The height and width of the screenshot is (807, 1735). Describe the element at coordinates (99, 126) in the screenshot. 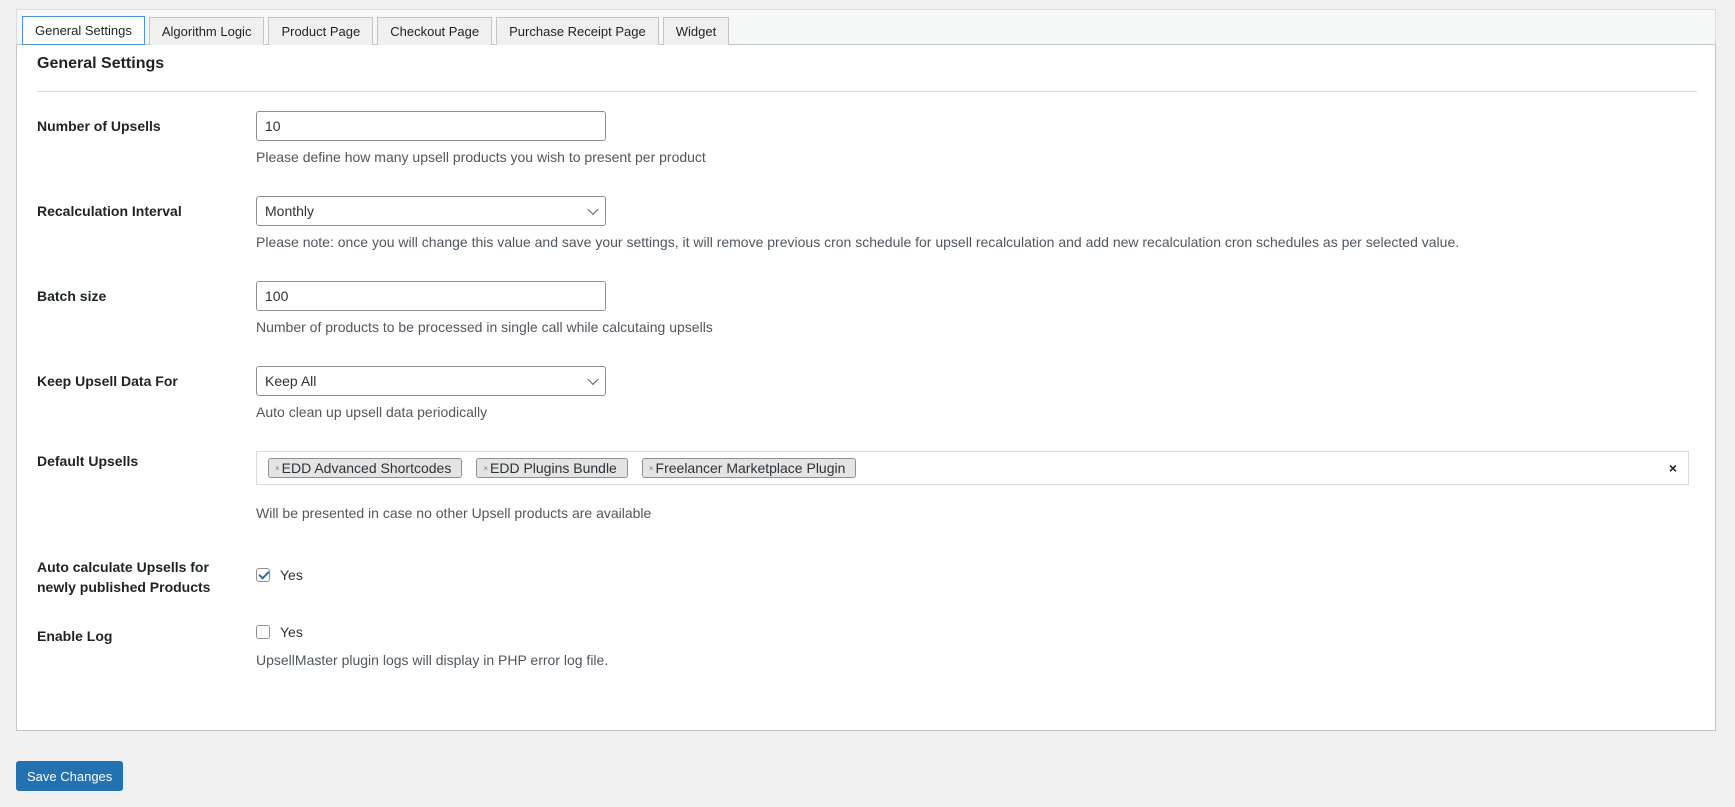

I see `number-of-upsells-label: Number of Upsells` at that location.